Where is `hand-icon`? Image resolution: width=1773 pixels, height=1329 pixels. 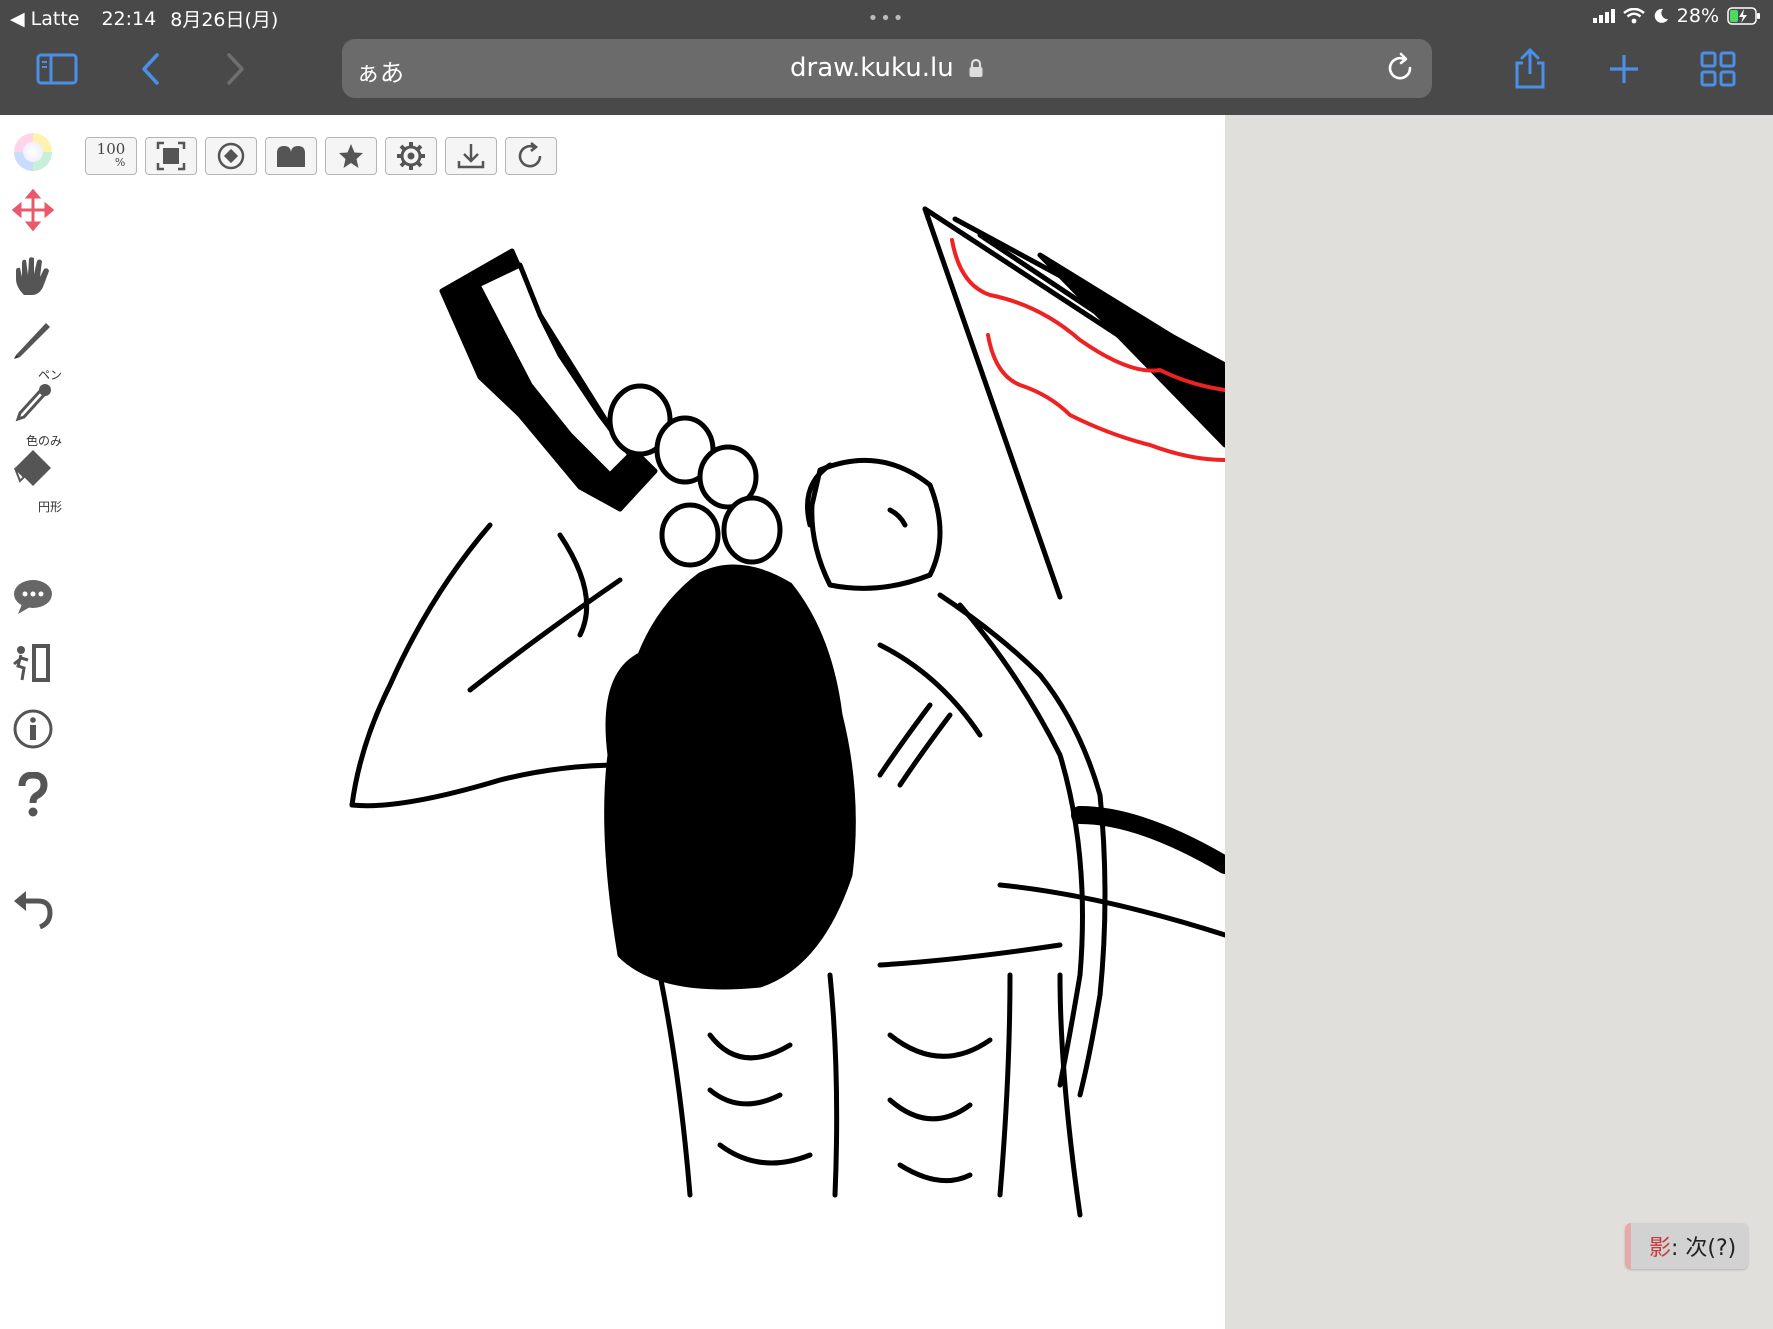
hand-icon is located at coordinates (32, 276).